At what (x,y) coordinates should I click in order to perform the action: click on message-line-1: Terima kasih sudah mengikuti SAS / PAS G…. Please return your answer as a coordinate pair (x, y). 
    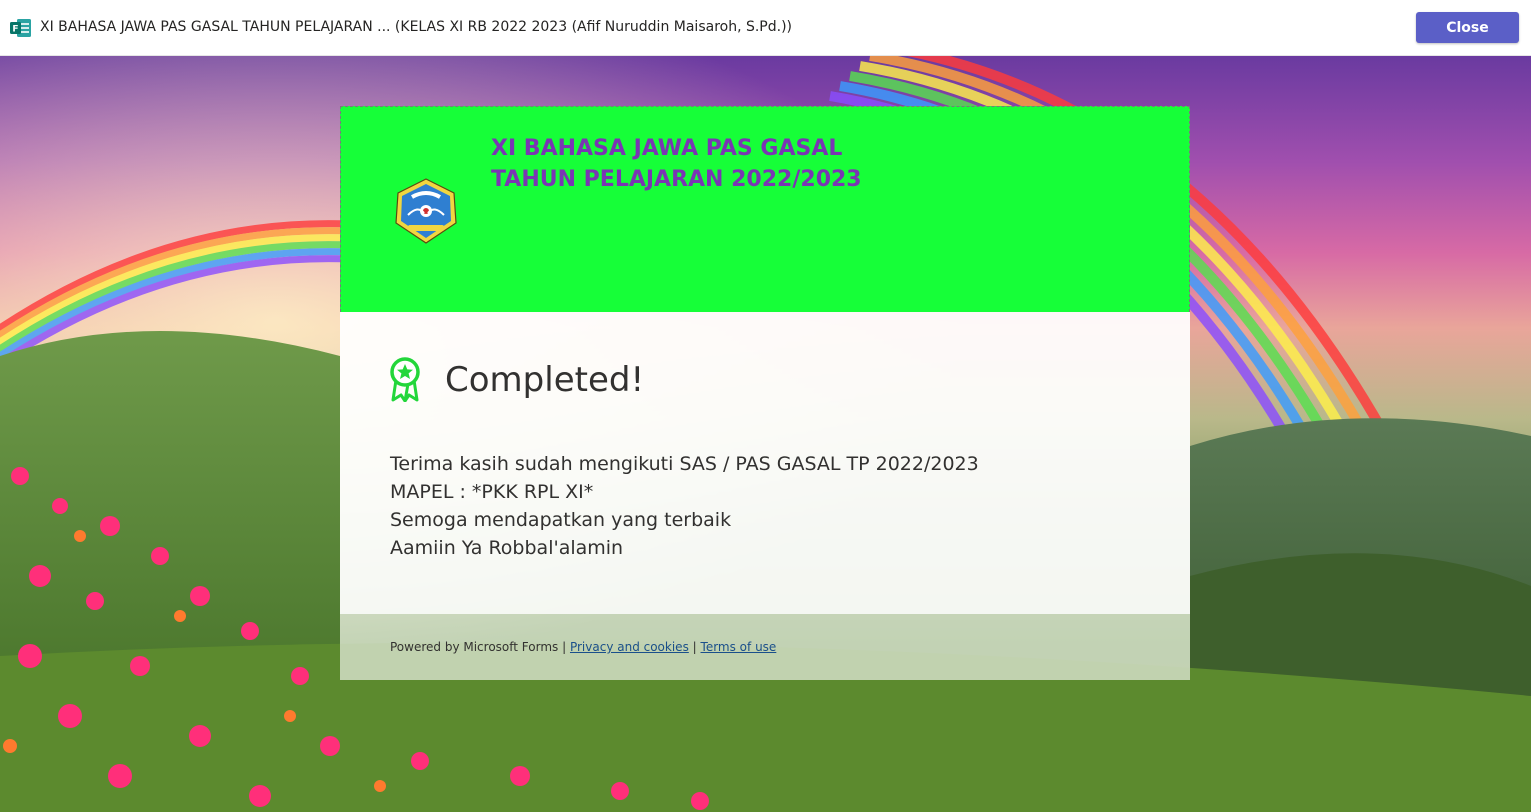
    Looking at the image, I should click on (684, 464).